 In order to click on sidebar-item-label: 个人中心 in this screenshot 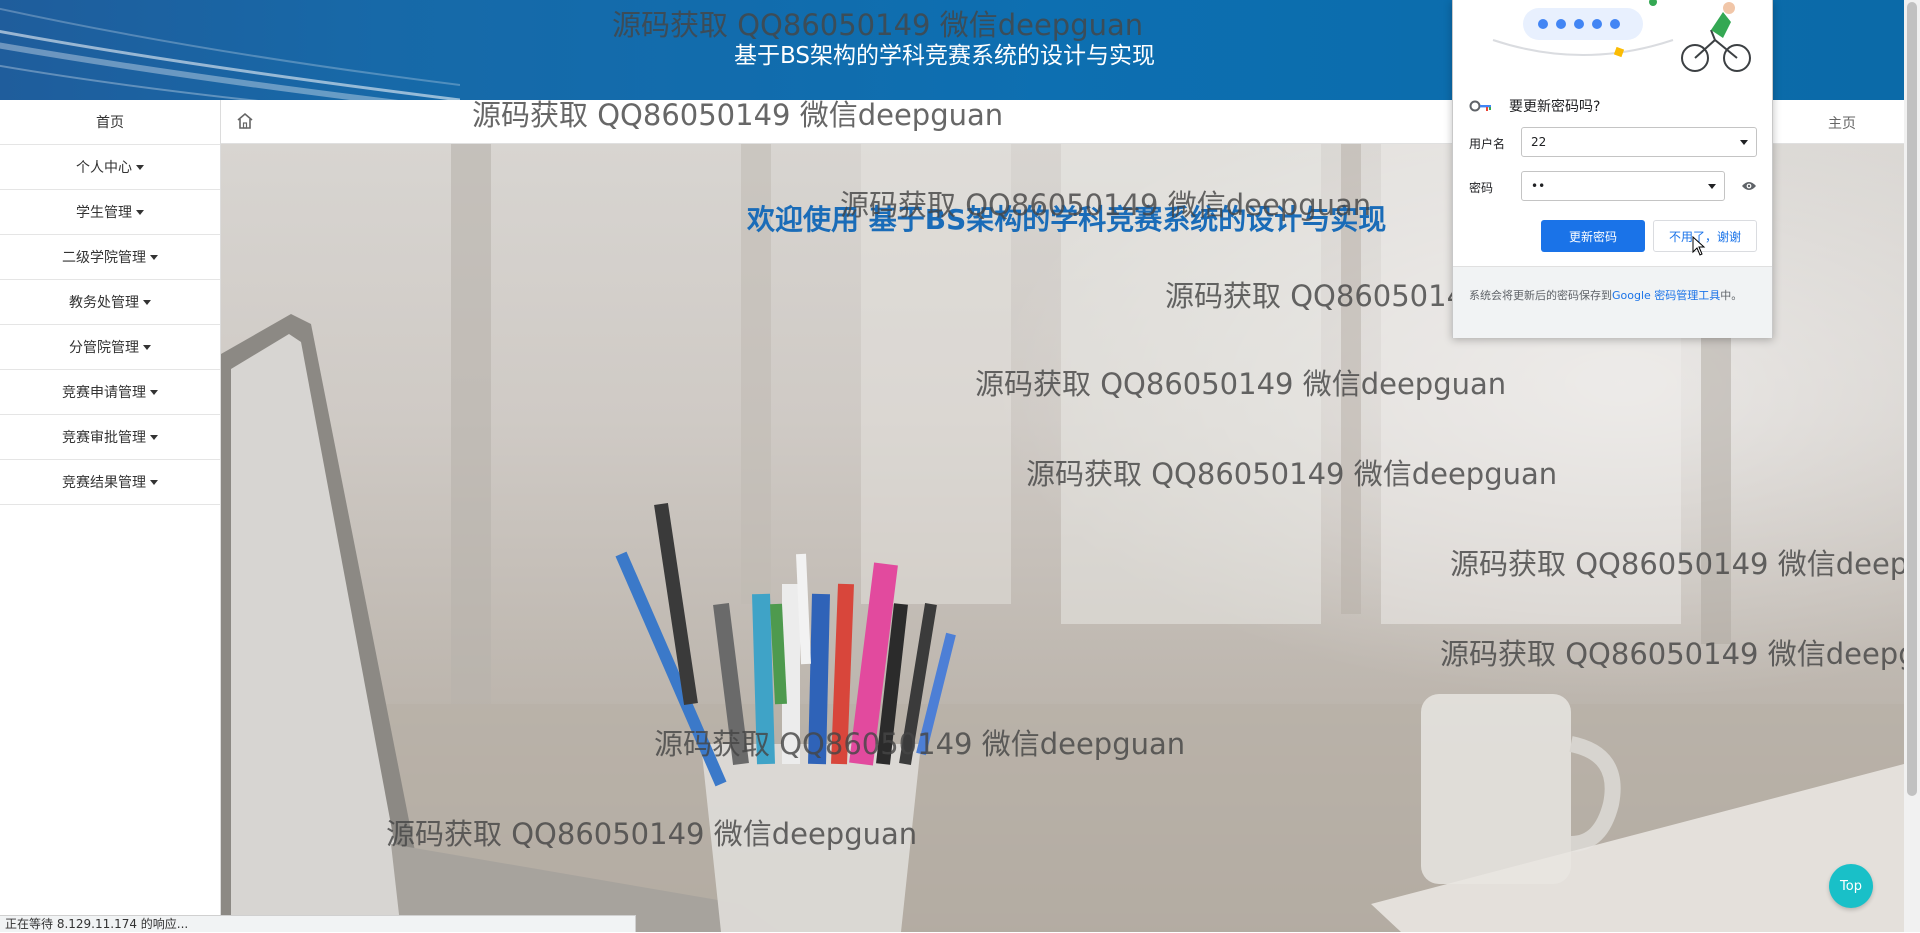, I will do `click(104, 168)`.